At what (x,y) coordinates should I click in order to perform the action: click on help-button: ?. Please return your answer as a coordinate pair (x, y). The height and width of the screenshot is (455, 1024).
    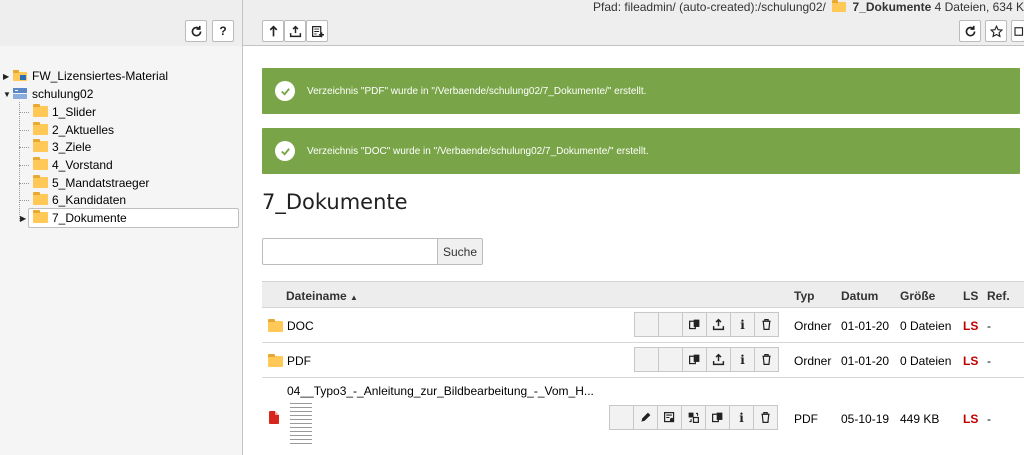
    Looking at the image, I should click on (223, 31).